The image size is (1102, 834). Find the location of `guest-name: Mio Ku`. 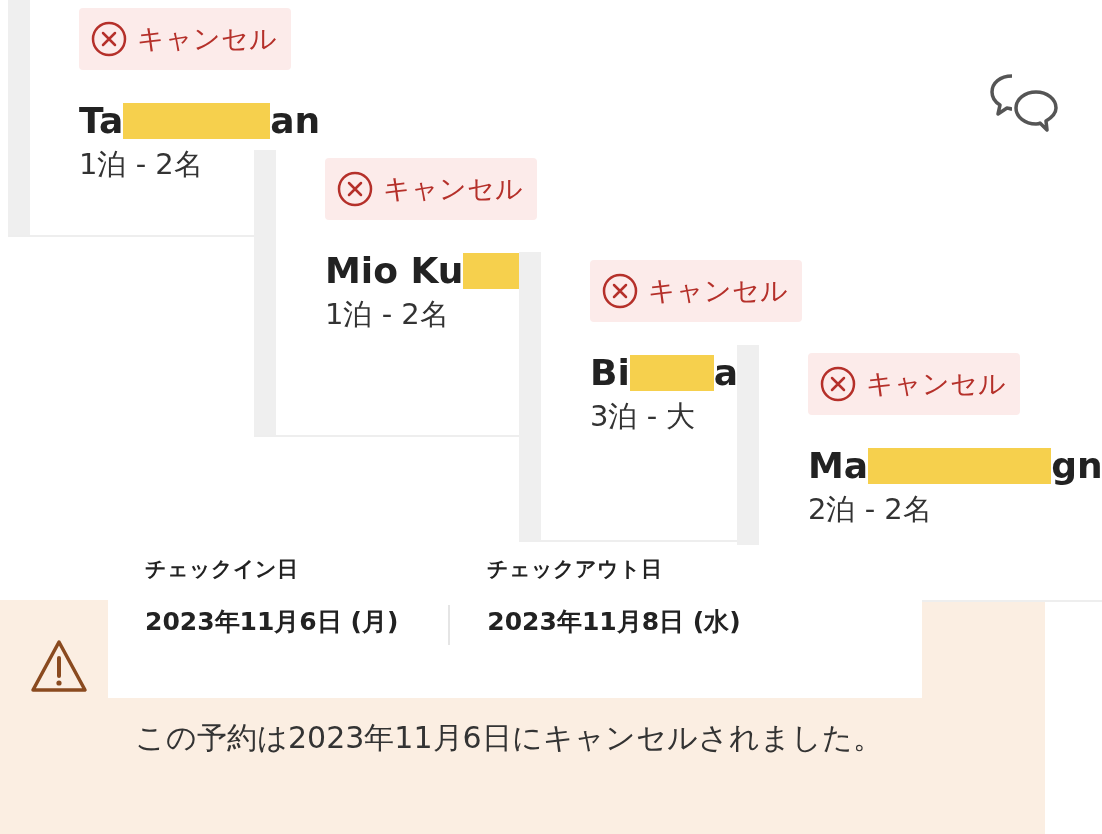

guest-name: Mio Ku is located at coordinates (394, 270).